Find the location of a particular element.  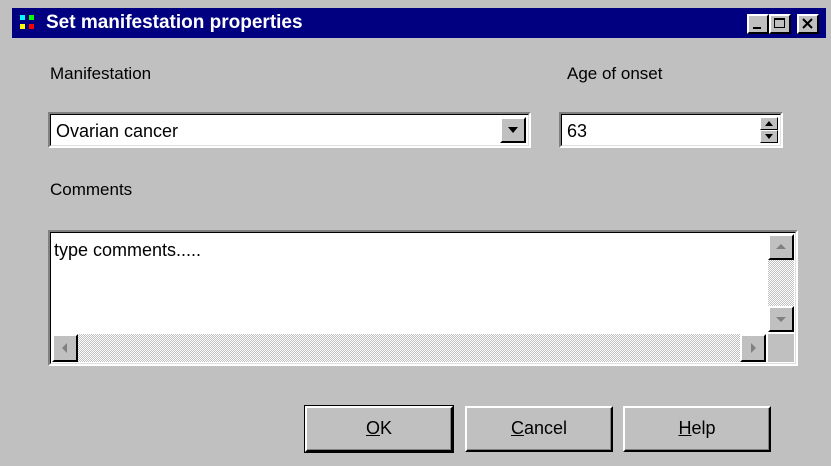

cancel-button: Cancel is located at coordinates (539, 429).